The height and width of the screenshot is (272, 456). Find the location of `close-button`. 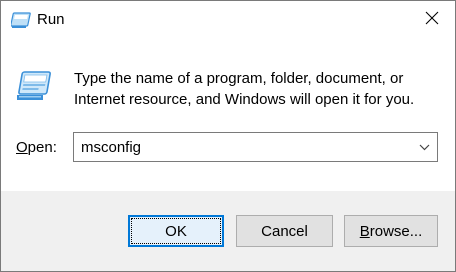

close-button is located at coordinates (432, 20).